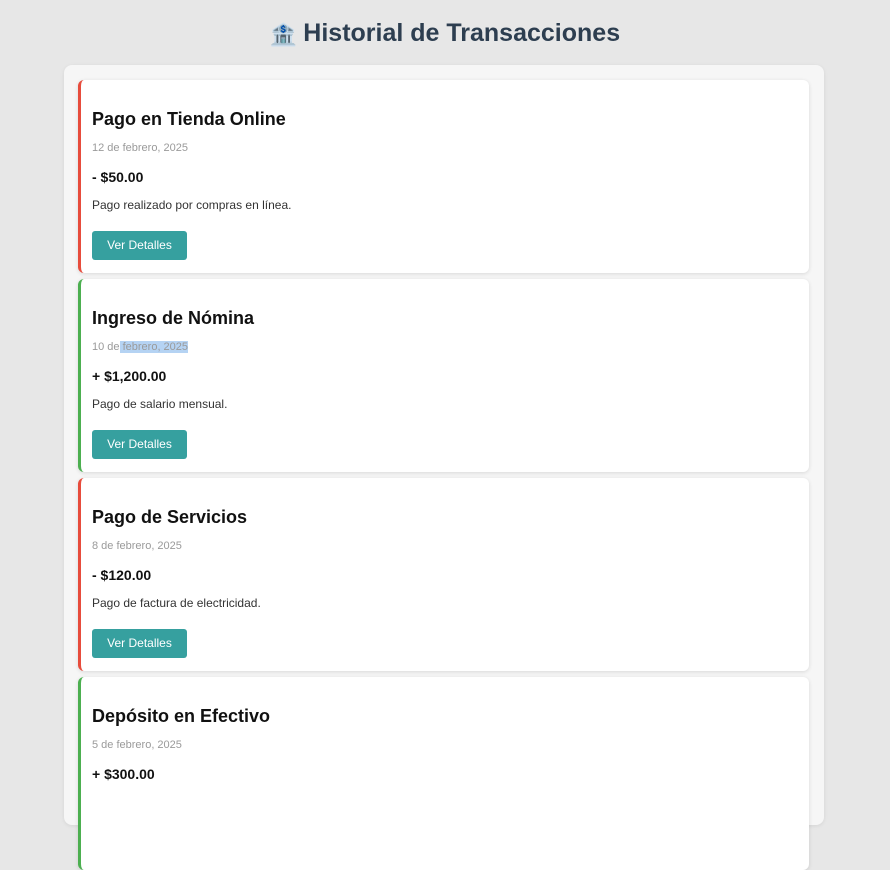  I want to click on transaction-title: Ingreso de Nómina, so click(173, 318).